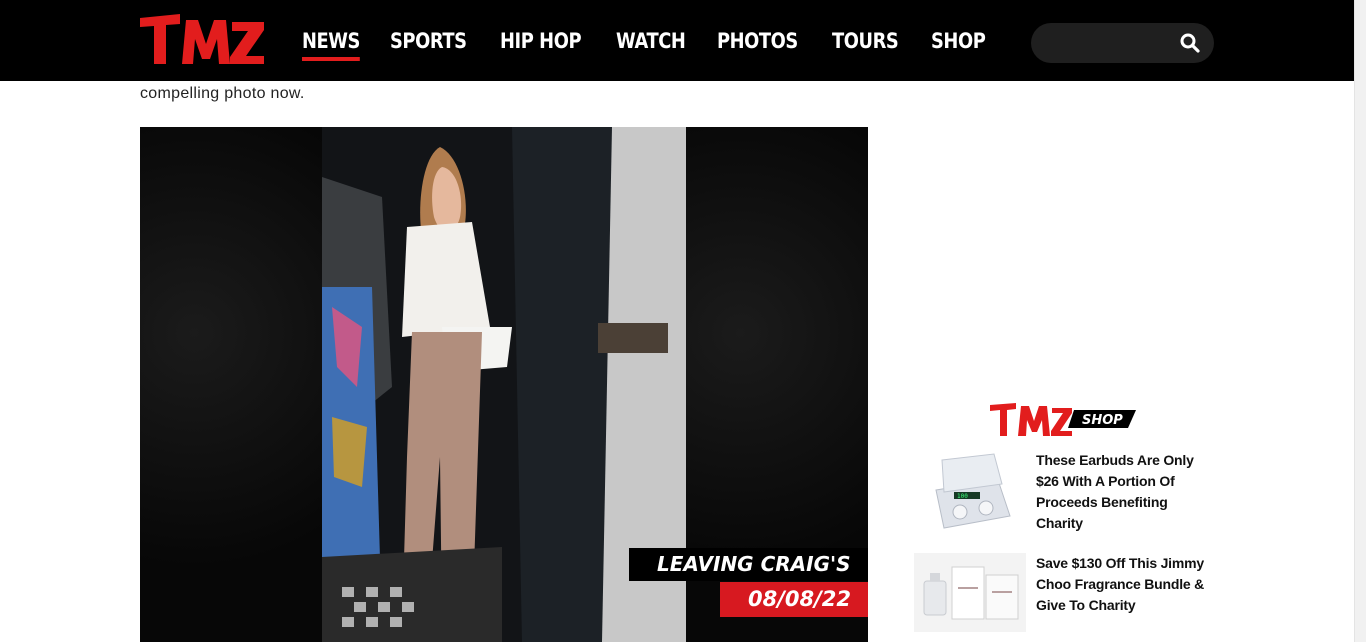 The height and width of the screenshot is (642, 1366). I want to click on nav-shop: SHOP, so click(958, 41).